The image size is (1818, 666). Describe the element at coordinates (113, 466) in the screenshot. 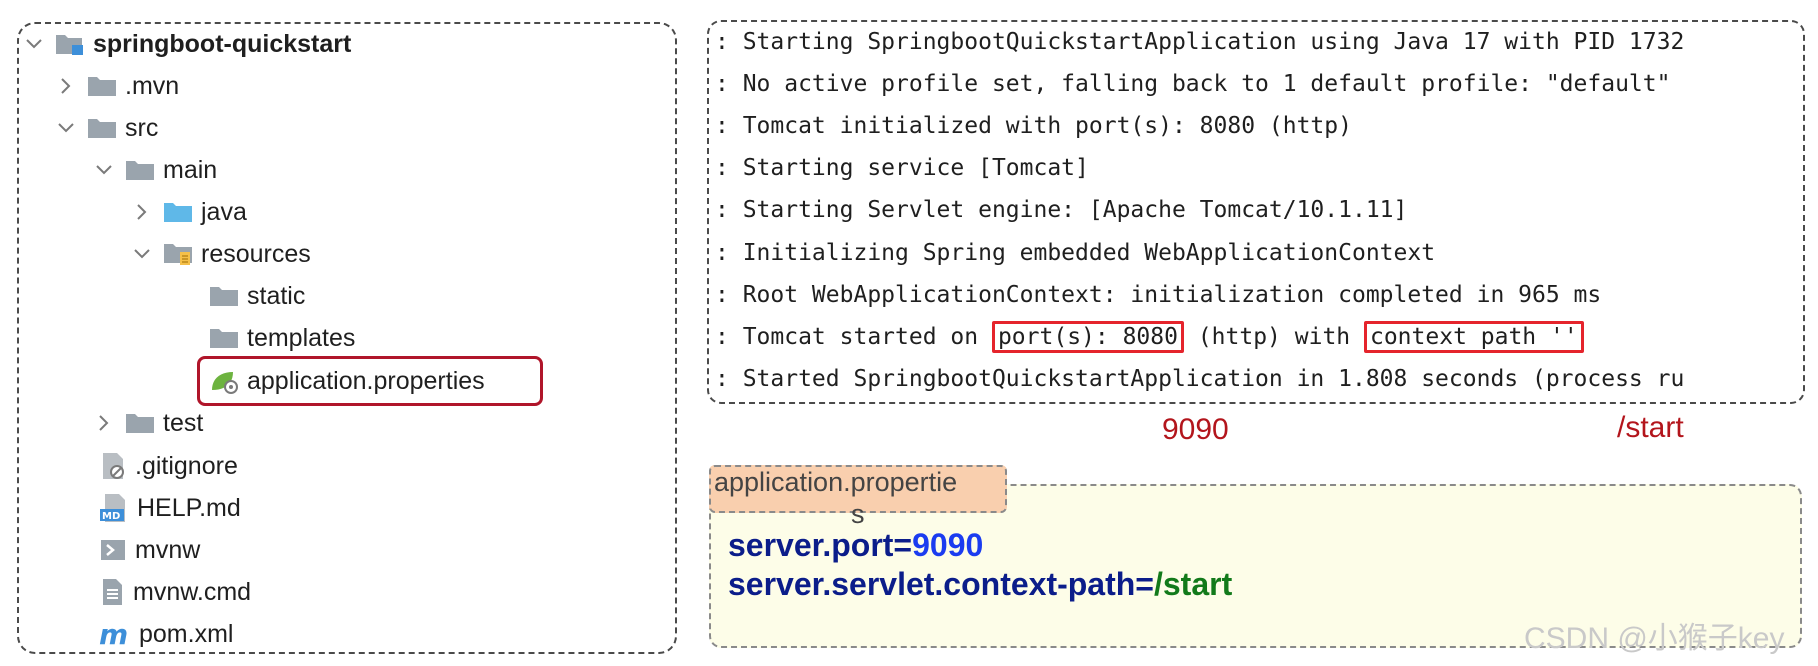

I see `gitignore-file-icon` at that location.